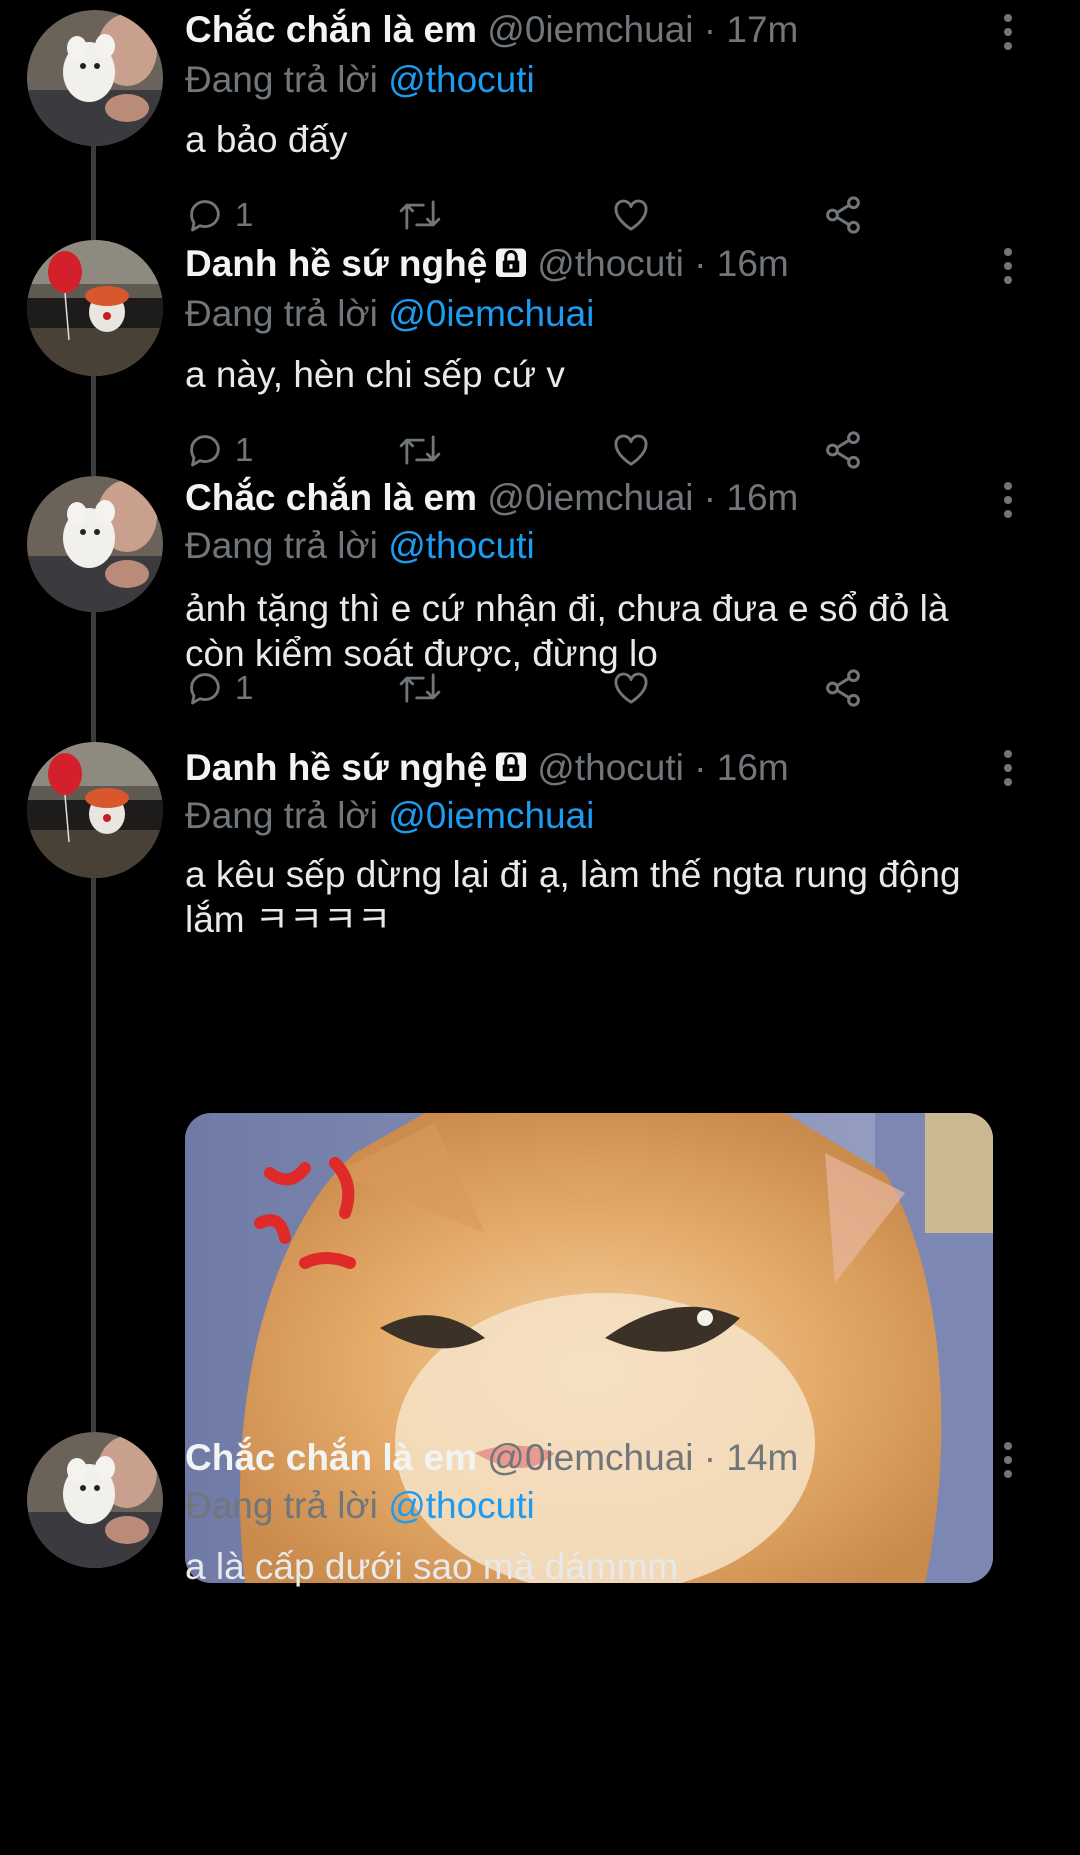  Describe the element at coordinates (288, 919) in the screenshot. I see `tweet-text-line: lắm ㅋㅋㅋㅋ` at that location.